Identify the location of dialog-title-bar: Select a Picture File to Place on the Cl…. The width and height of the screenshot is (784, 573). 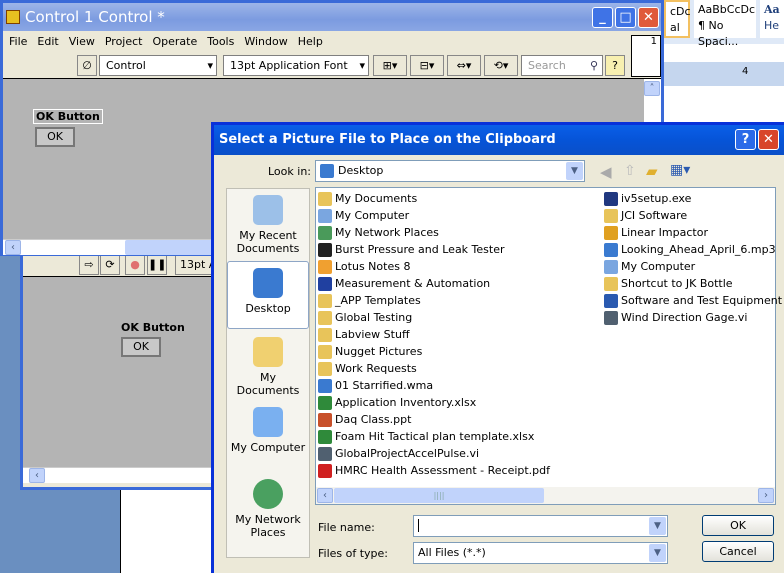
(499, 140).